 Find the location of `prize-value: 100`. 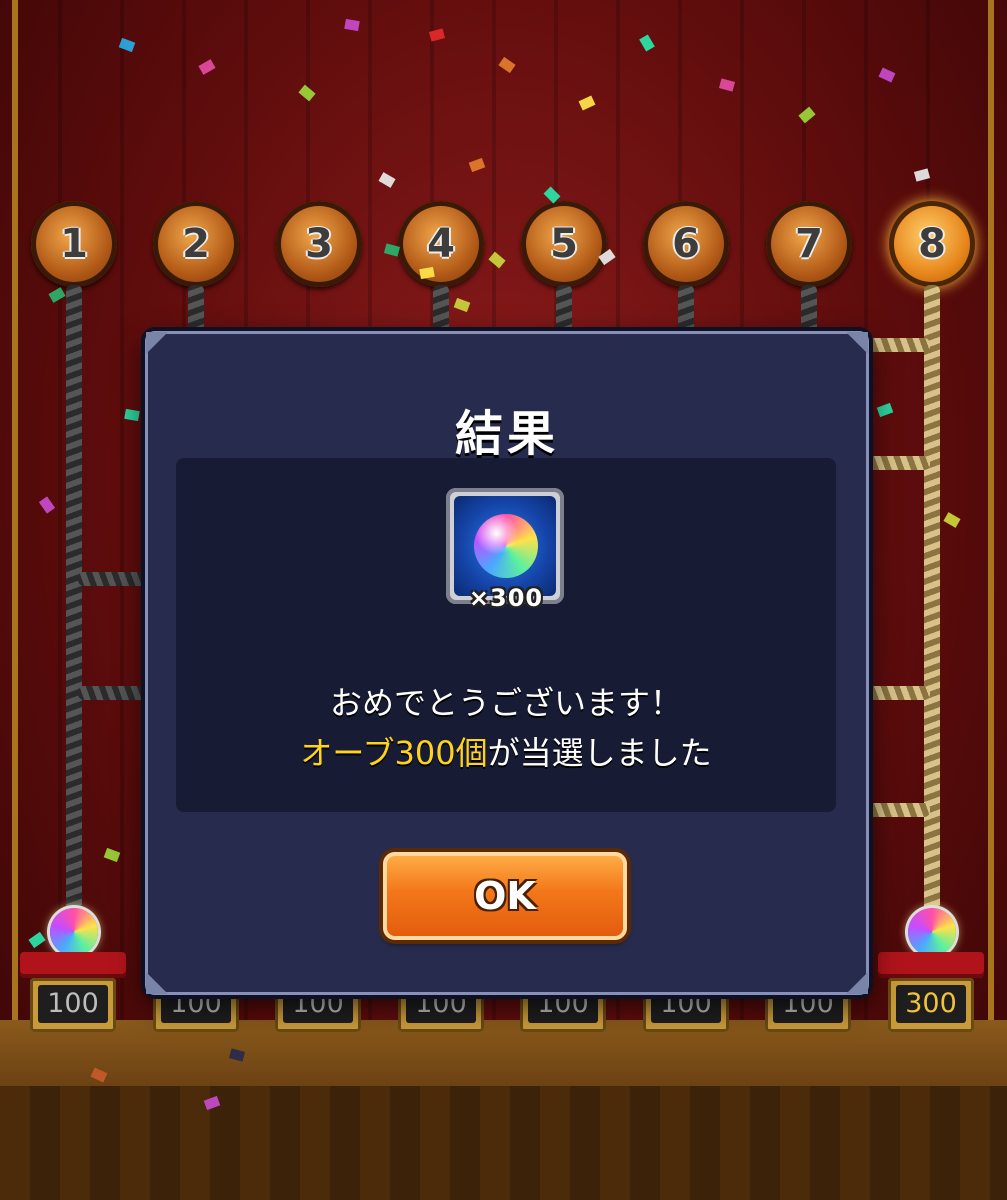

prize-value: 100 is located at coordinates (73, 1004).